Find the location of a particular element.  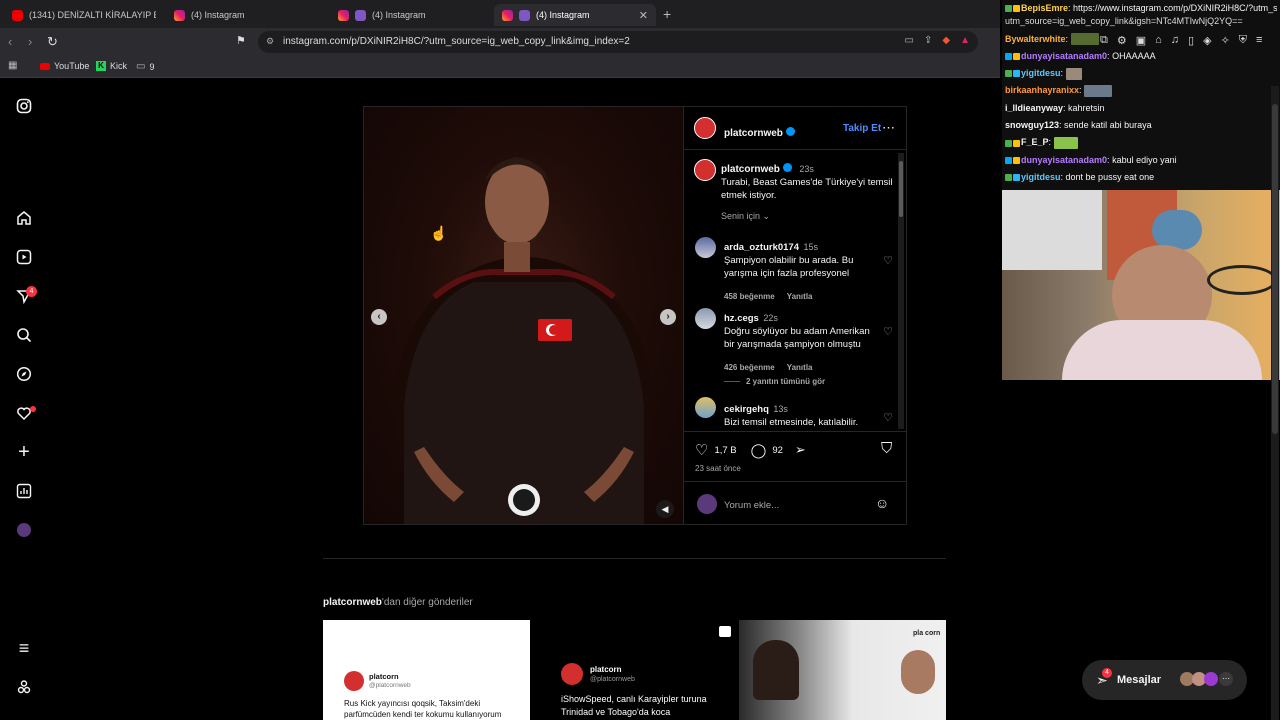

screen-icon: ▭ is located at coordinates (909, 40).